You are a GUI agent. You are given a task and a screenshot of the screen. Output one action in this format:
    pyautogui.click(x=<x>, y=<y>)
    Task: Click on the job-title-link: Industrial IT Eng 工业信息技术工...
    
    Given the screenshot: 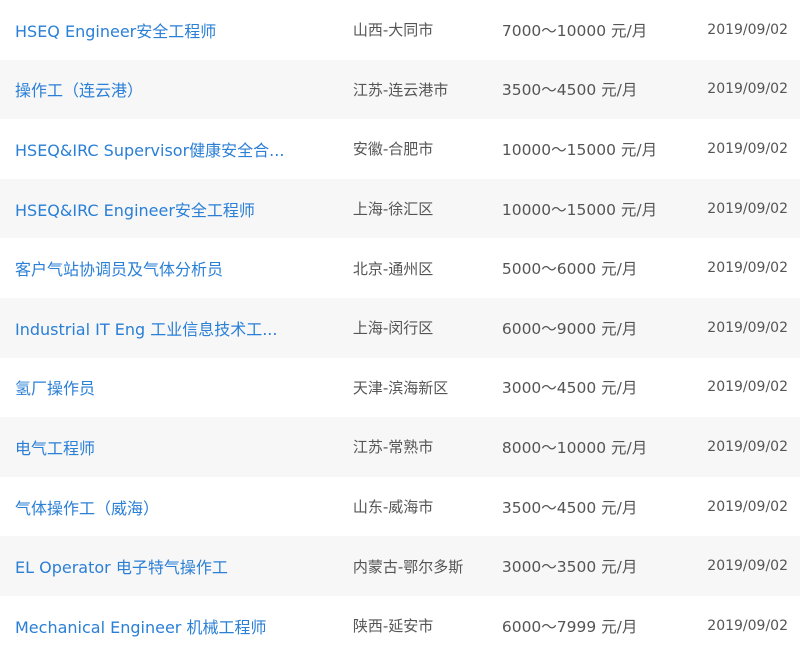 What is the action you would take?
    pyautogui.click(x=176, y=328)
    